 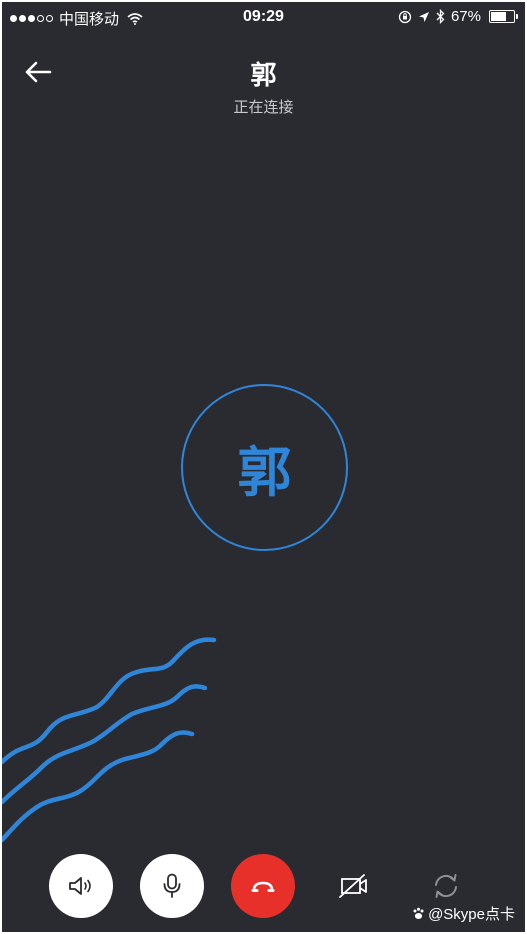 I want to click on hang-up-icon, so click(x=263, y=886).